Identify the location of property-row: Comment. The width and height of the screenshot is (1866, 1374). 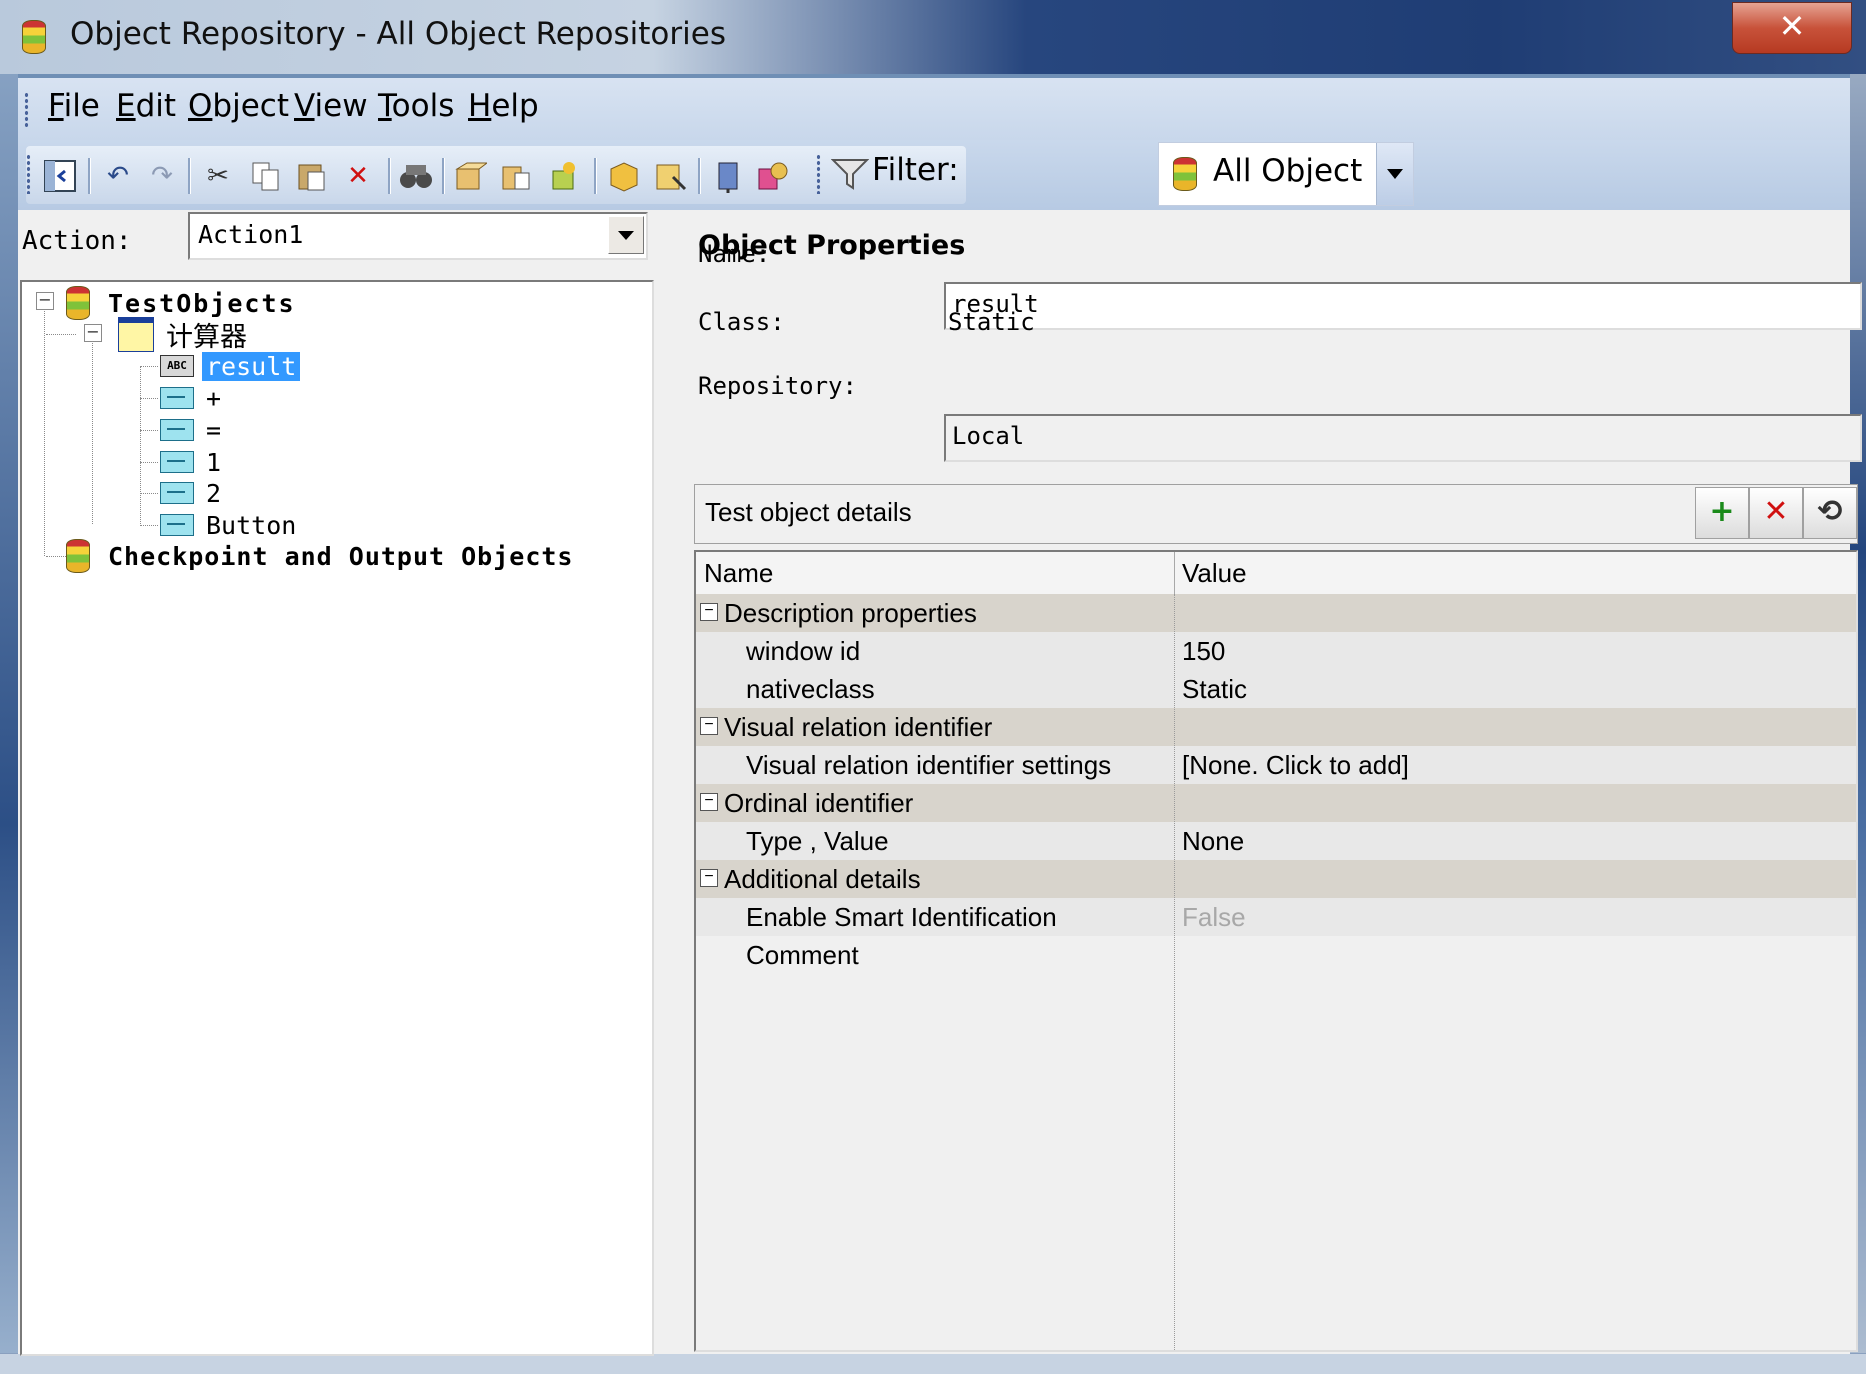
(1276, 955).